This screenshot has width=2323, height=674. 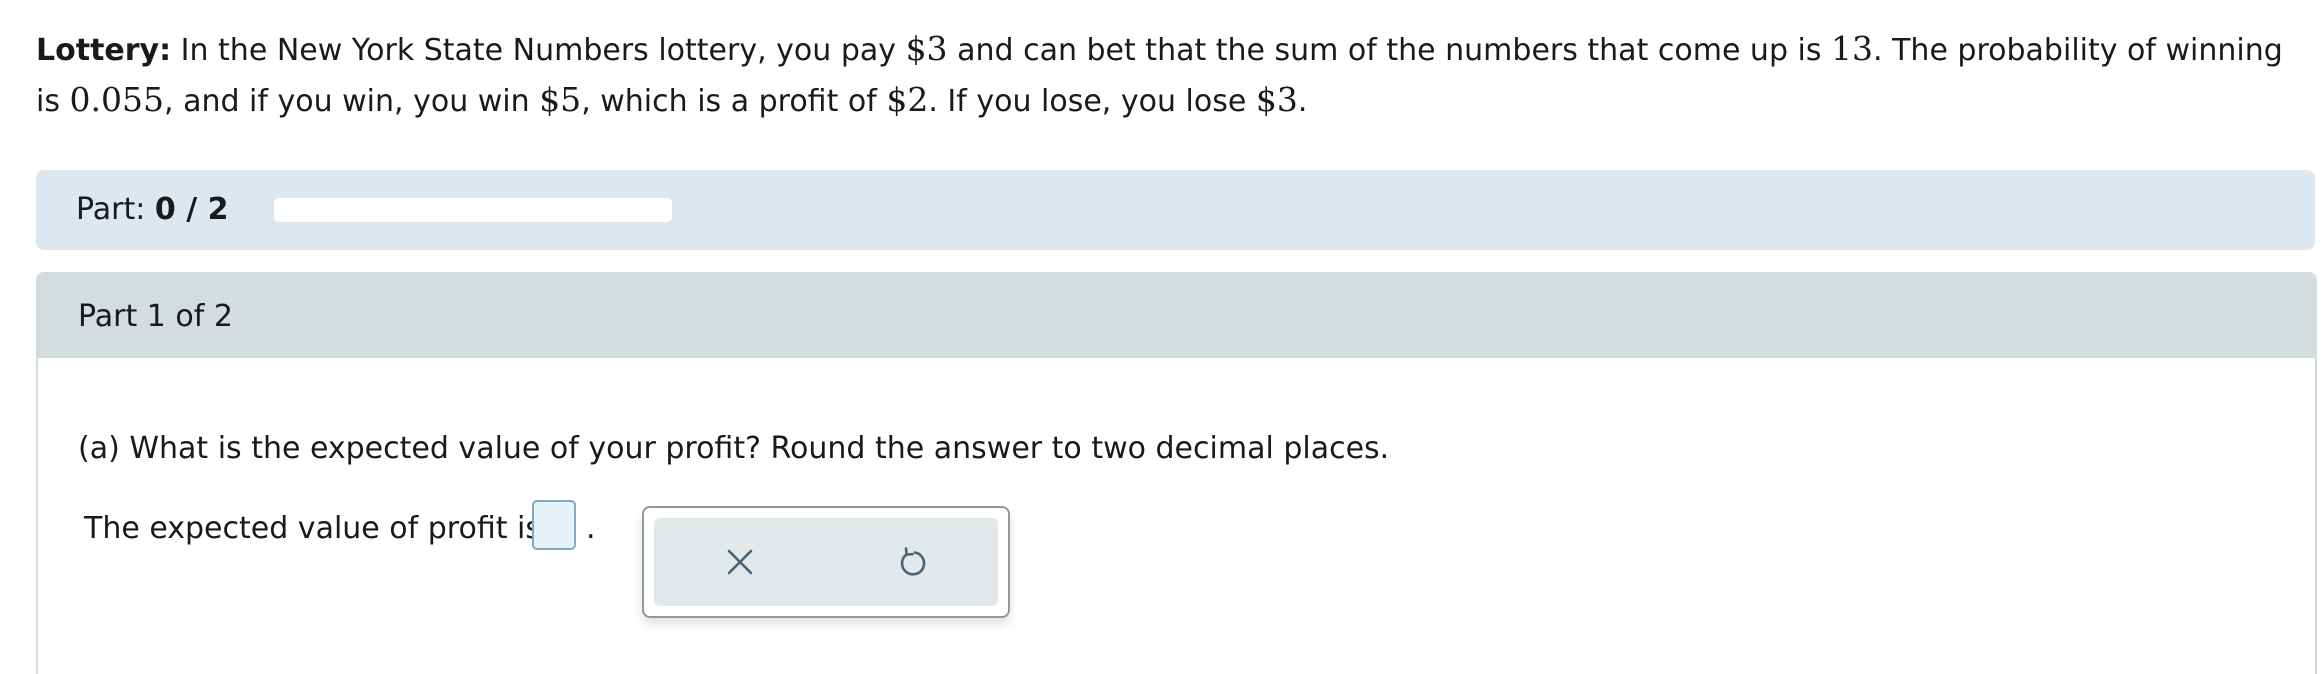 I want to click on part-counter-label: Part:, so click(x=115, y=209).